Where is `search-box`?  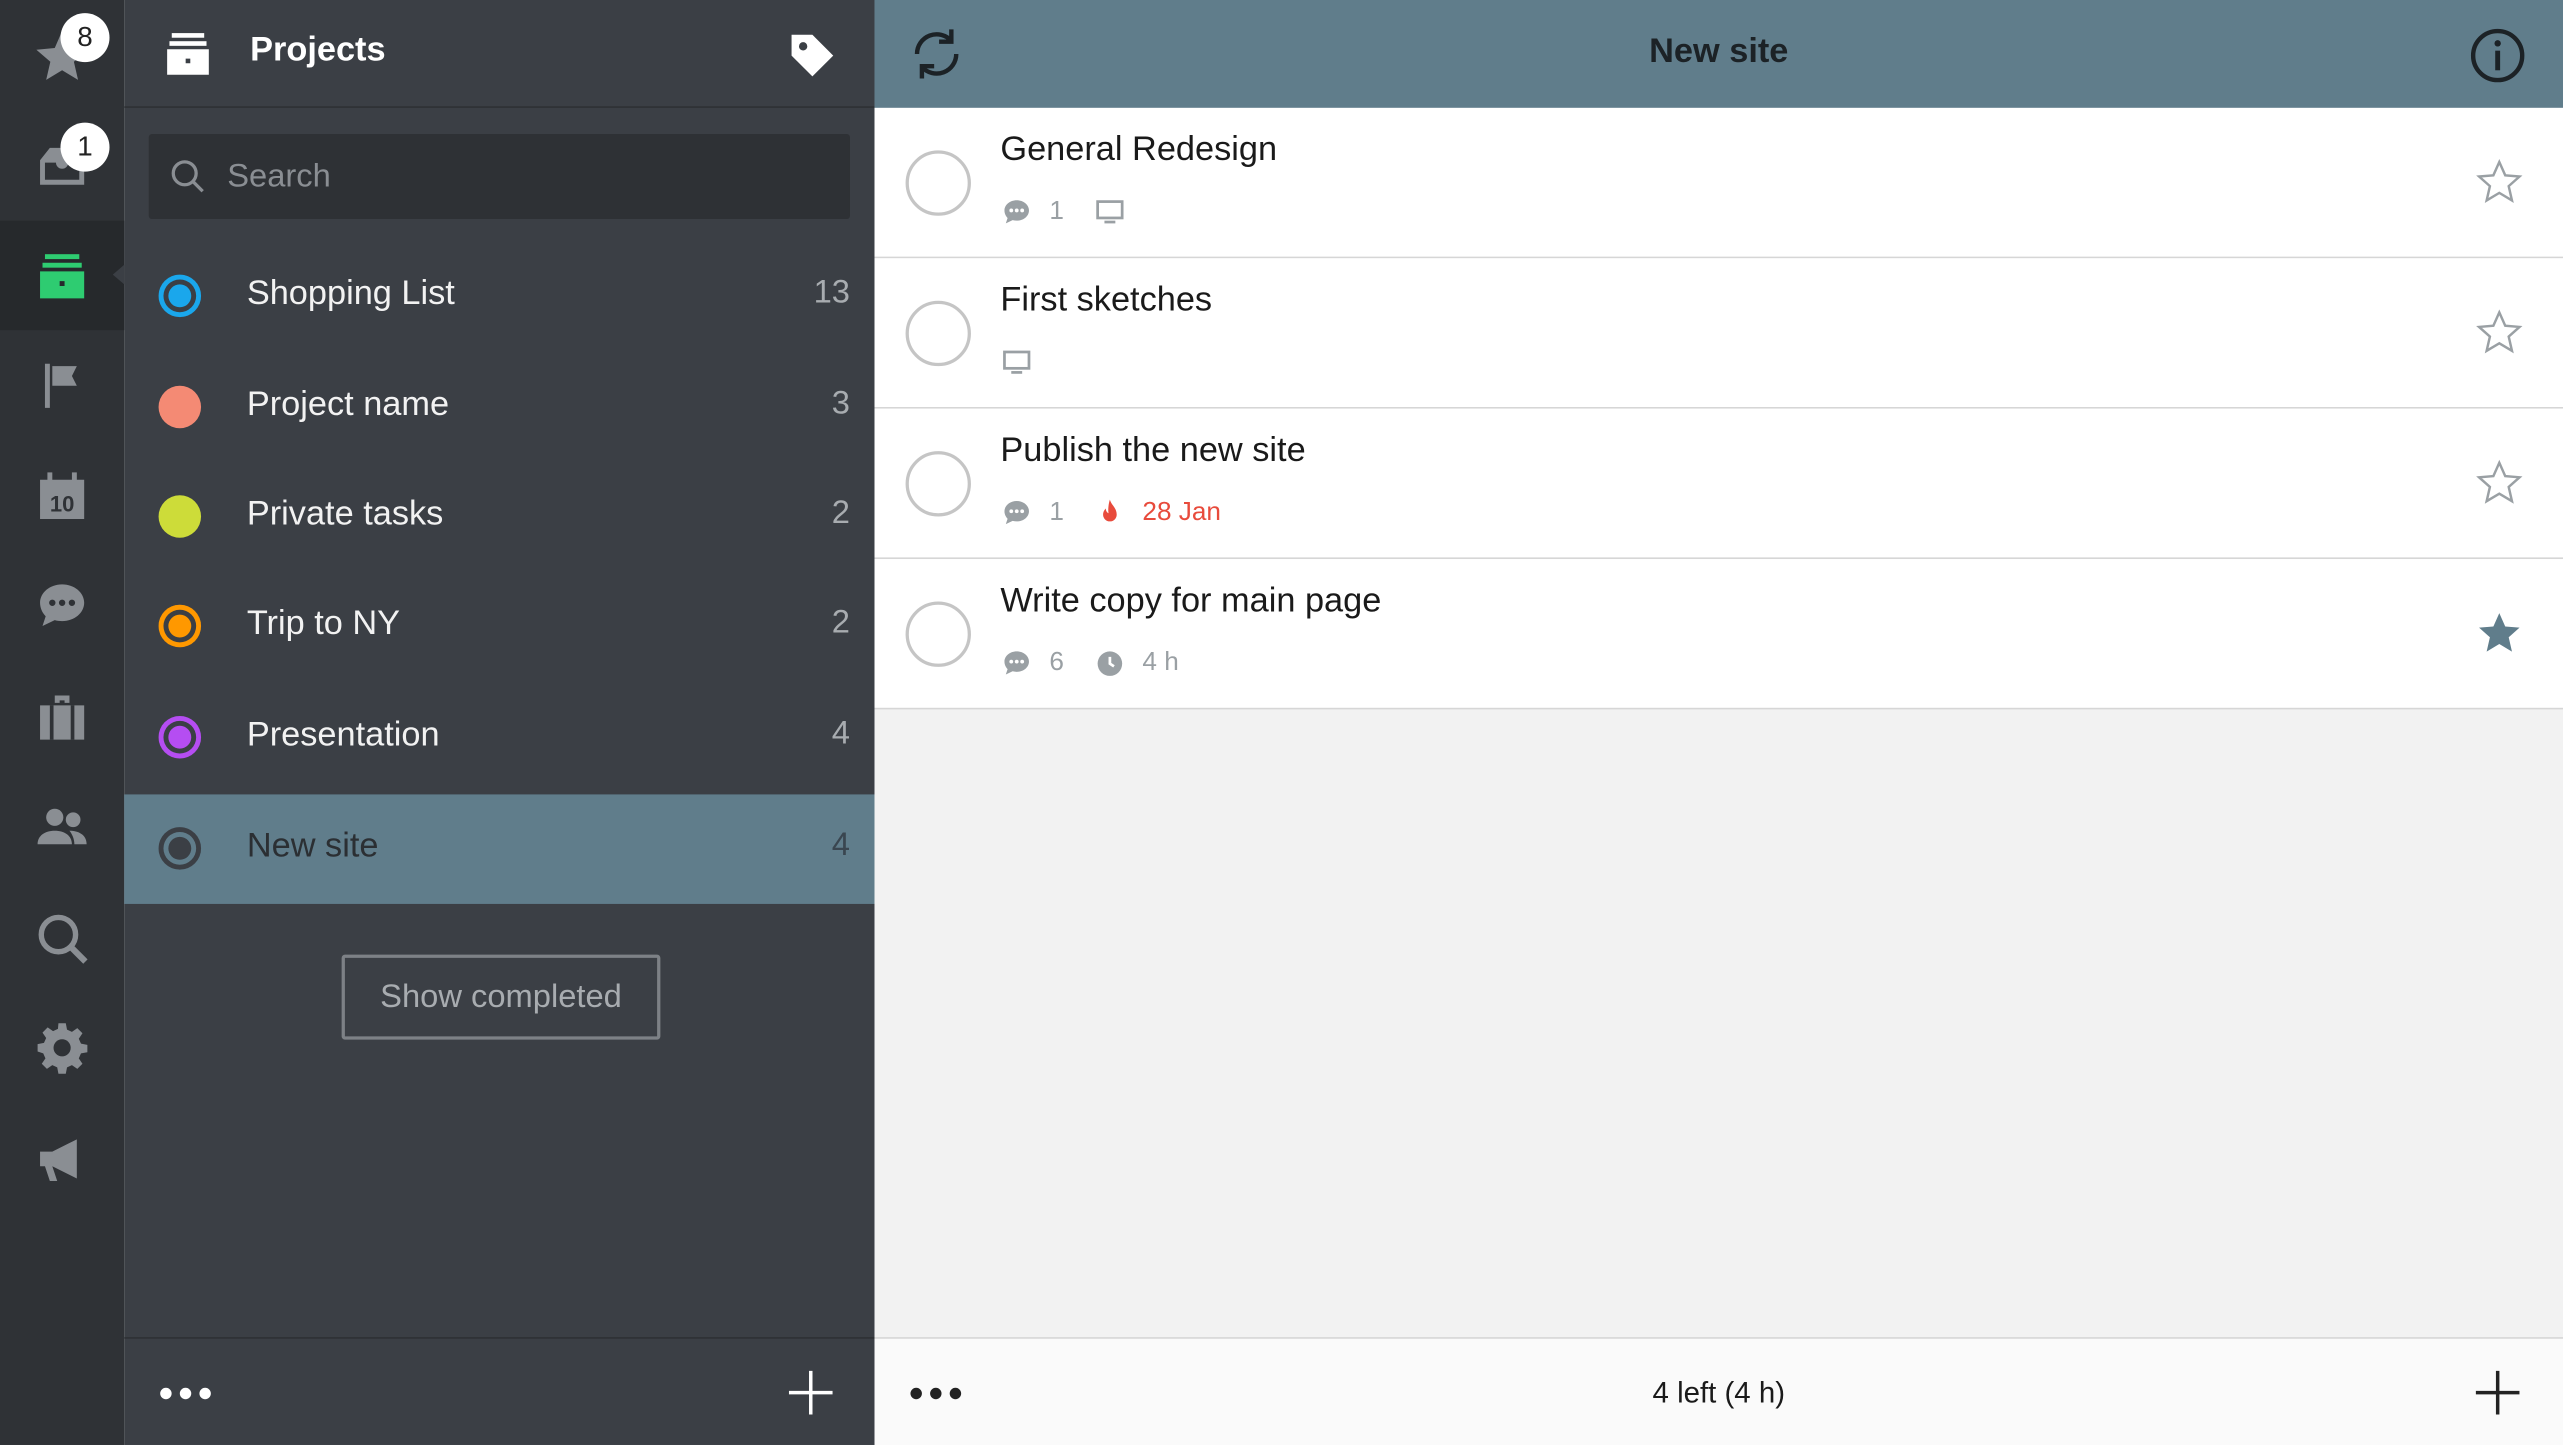
search-box is located at coordinates (499, 177).